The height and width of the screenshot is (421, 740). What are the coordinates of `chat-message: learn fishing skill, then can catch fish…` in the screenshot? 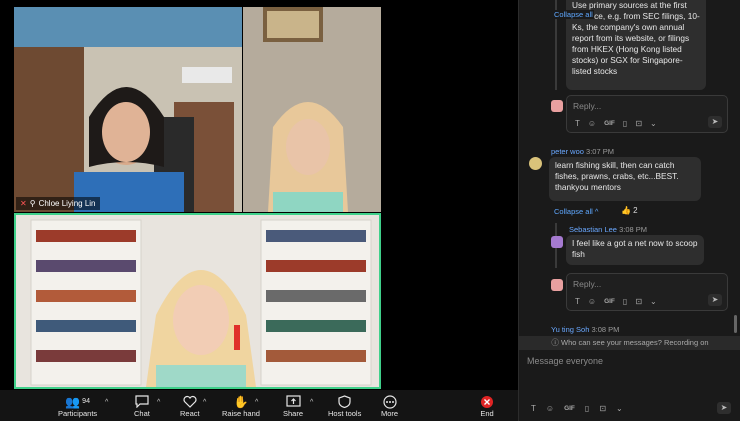 It's located at (625, 179).